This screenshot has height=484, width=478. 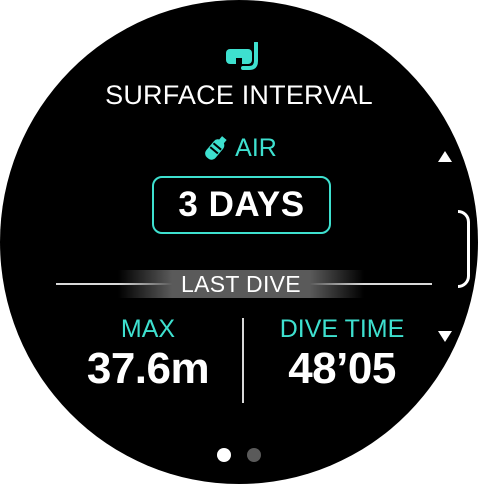 I want to click on gas-label: AIR, so click(x=256, y=147).